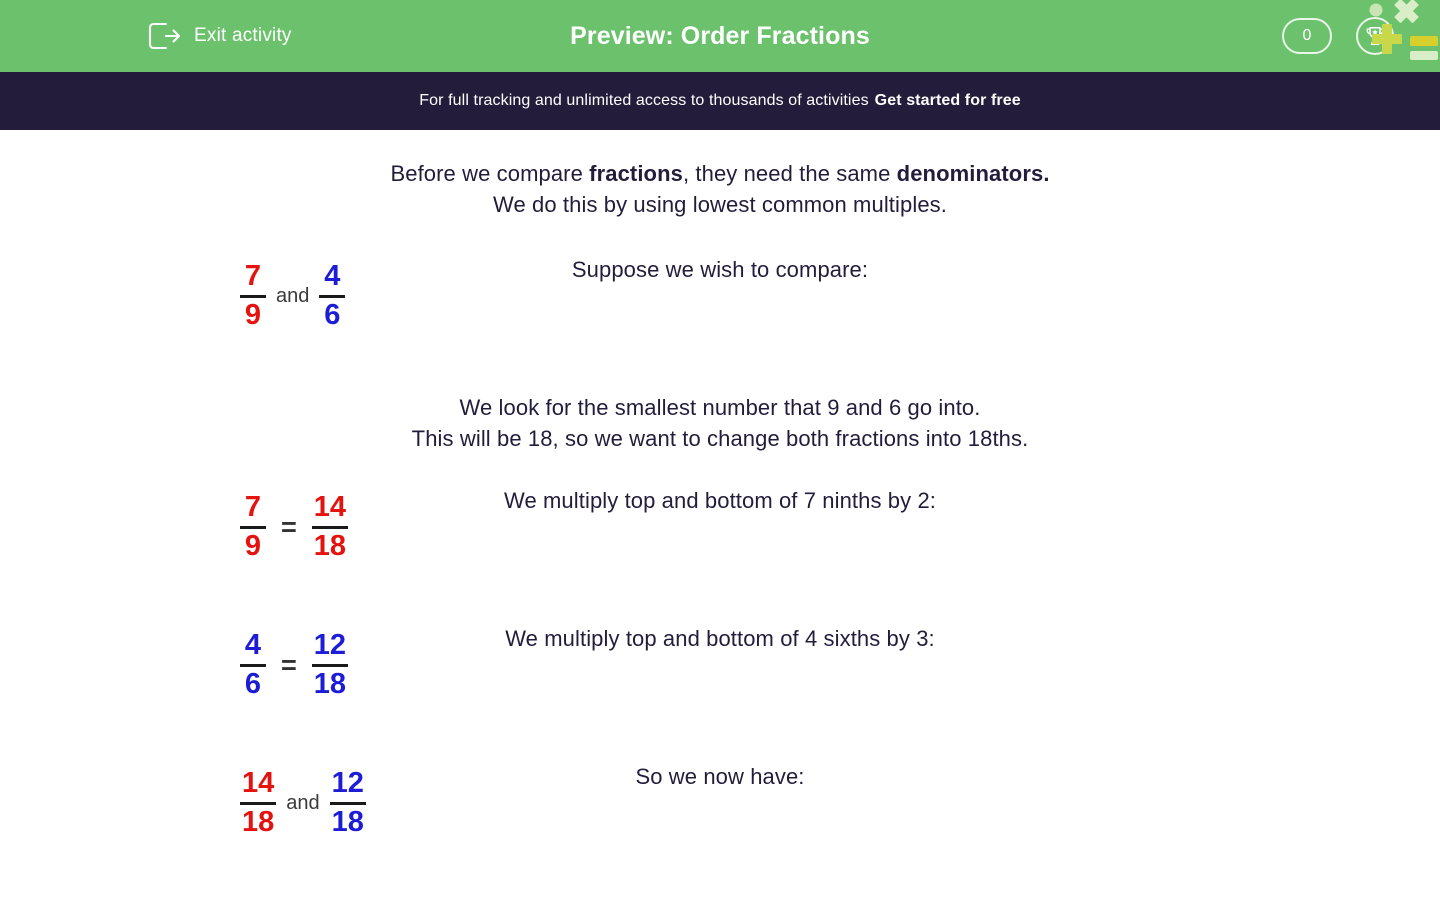 This screenshot has height=900, width=1440. I want to click on expression-result: 14 18 and 12 18, so click(303, 802).